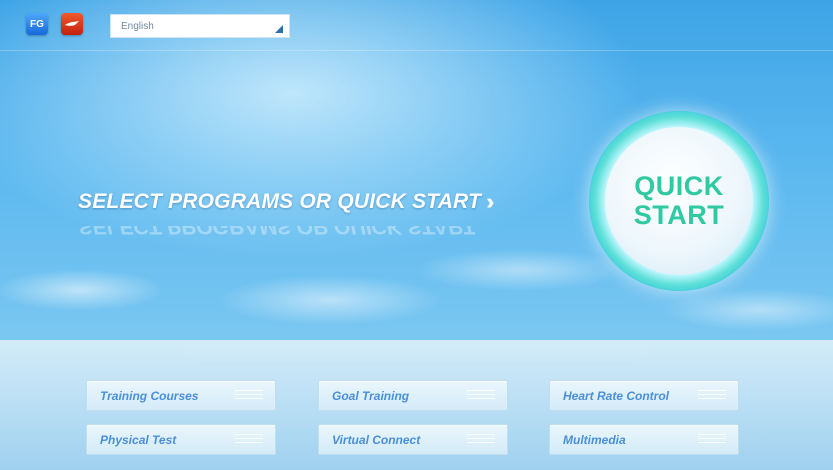 The image size is (833, 470). Describe the element at coordinates (679, 186) in the screenshot. I see `quick-start-label-line1: QUICK` at that location.